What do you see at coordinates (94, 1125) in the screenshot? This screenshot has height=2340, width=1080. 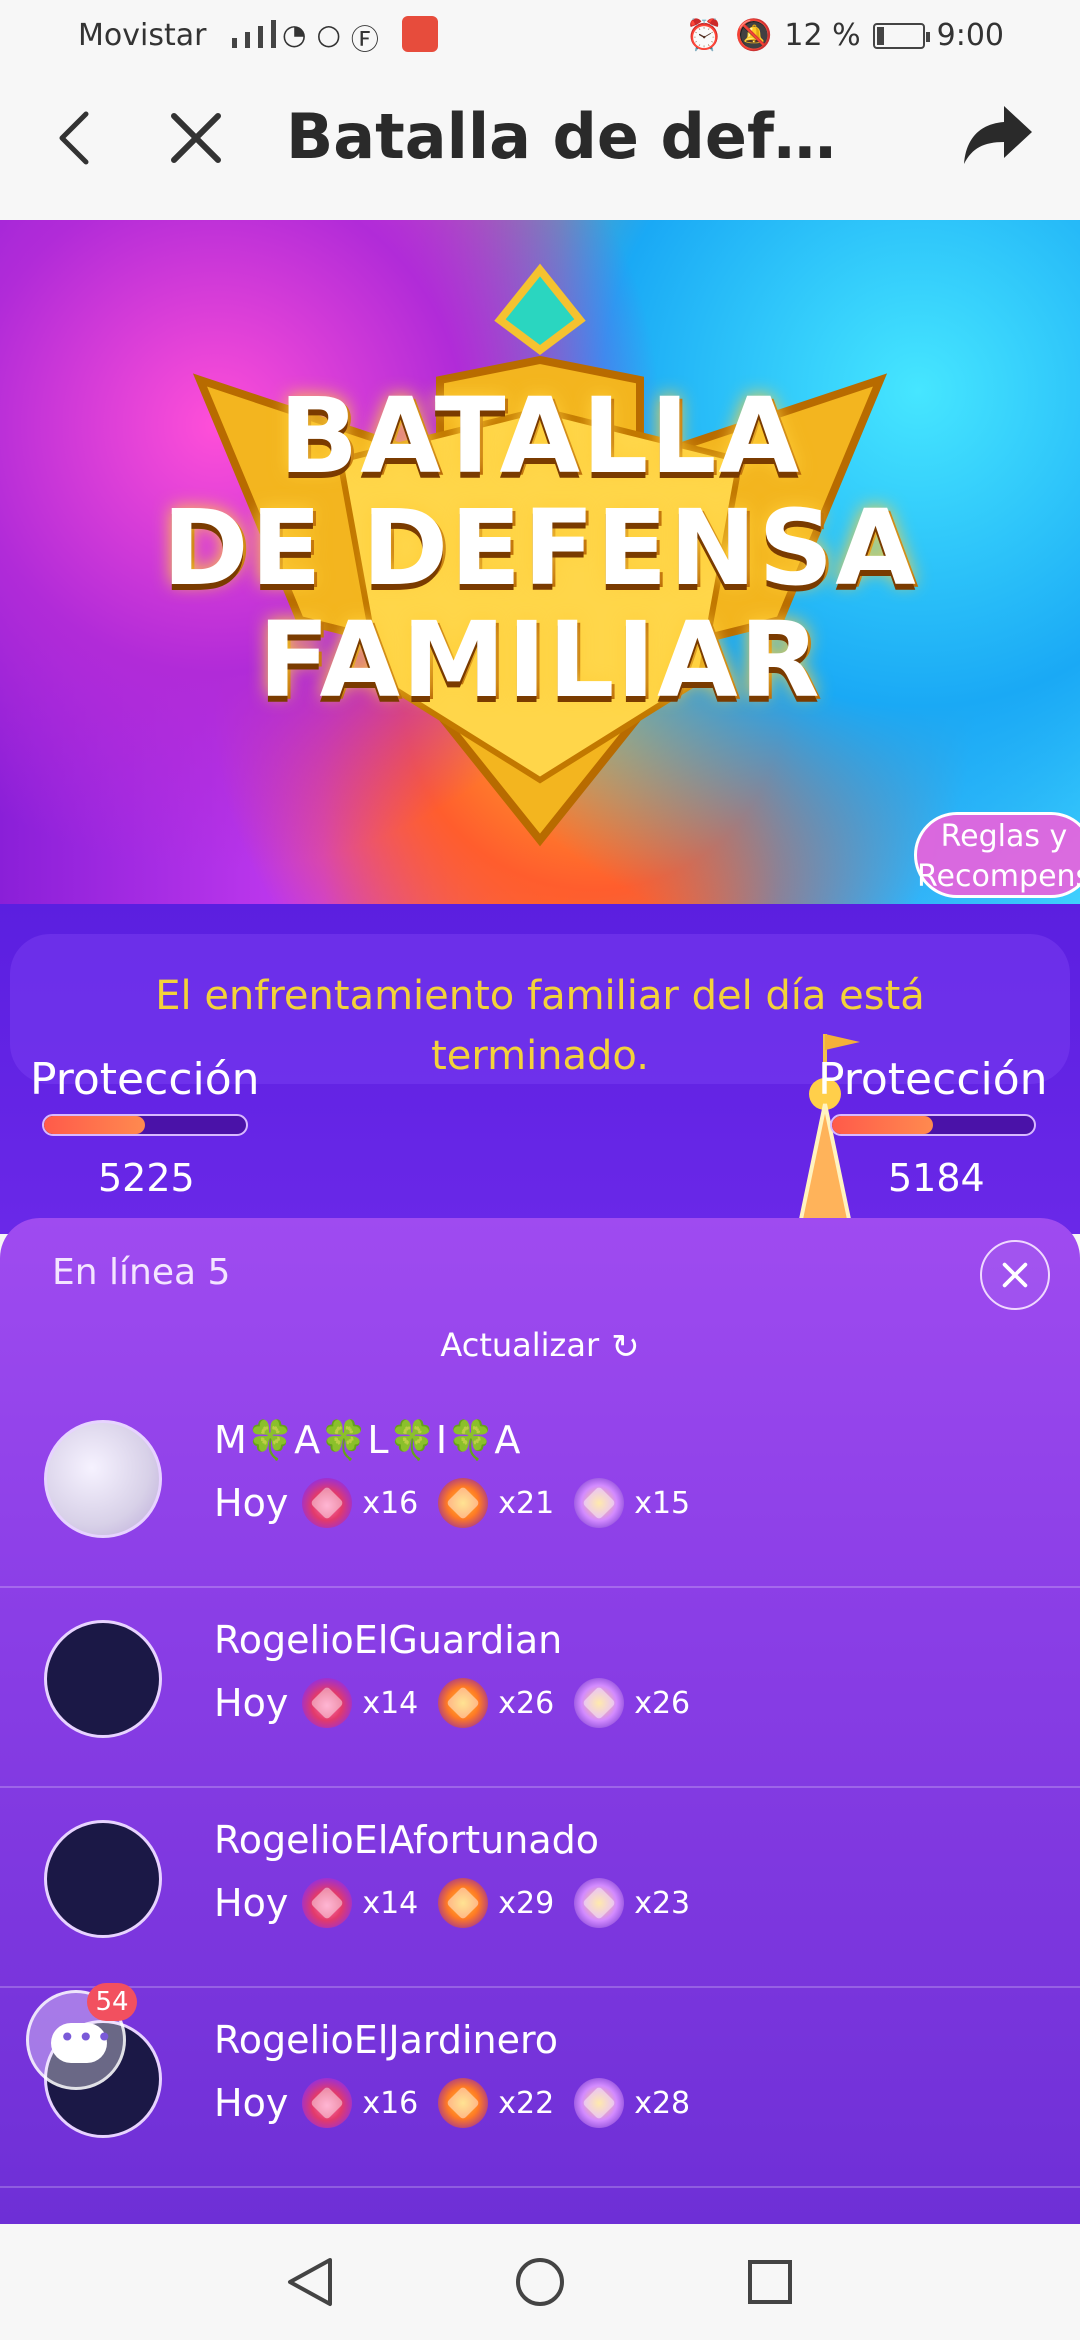 I see `left-protection-fill` at bounding box center [94, 1125].